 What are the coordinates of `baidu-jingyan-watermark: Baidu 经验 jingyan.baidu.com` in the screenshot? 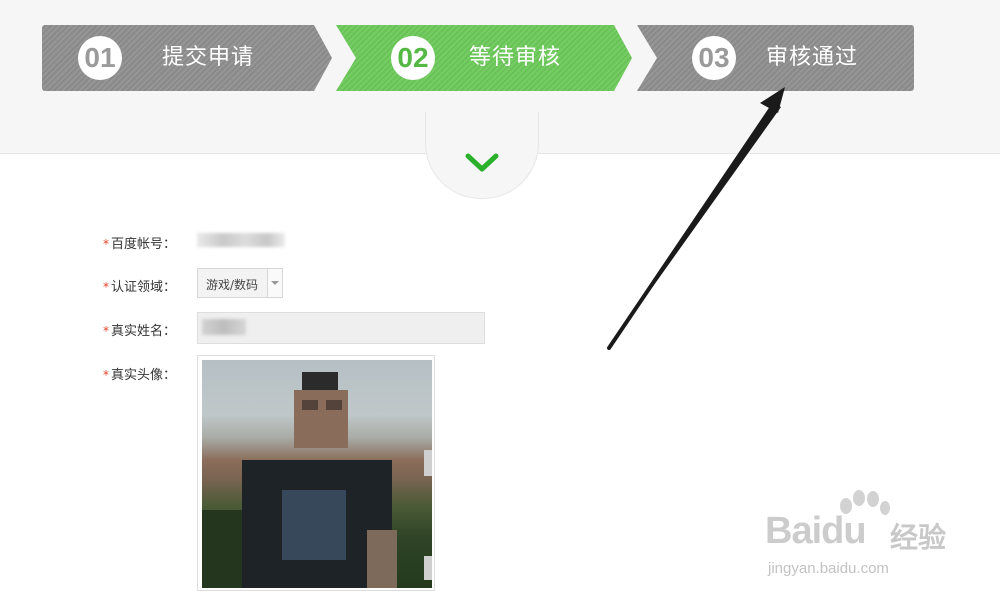 It's located at (875, 537).